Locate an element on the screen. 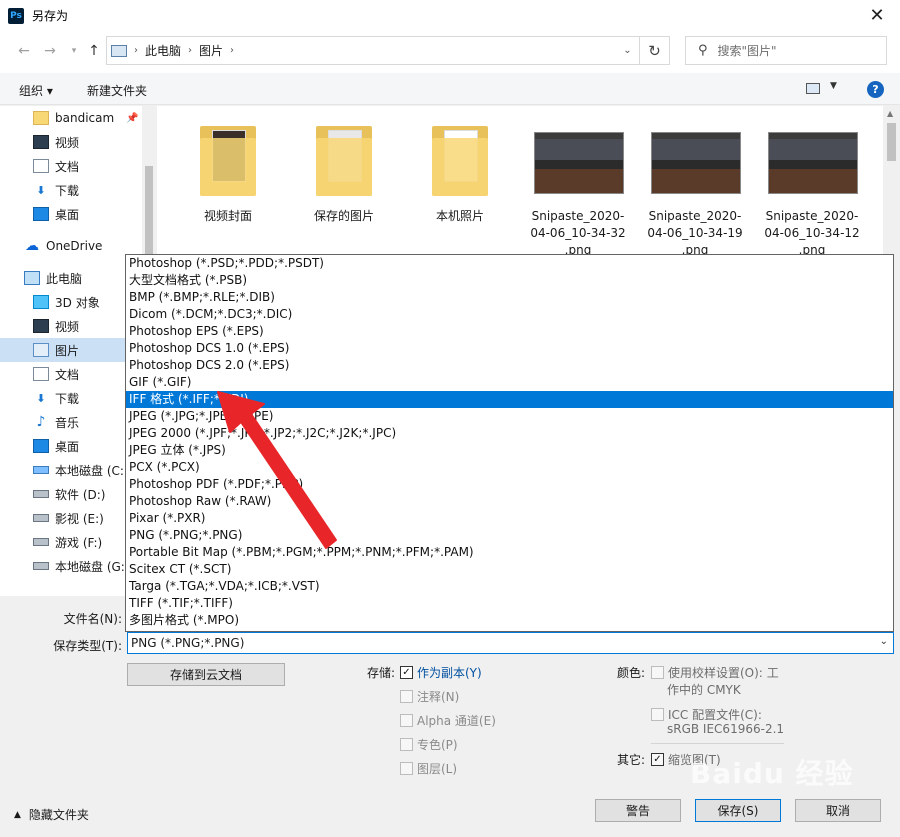 This screenshot has height=837, width=900. nav-item-documents: 文档 is located at coordinates (71, 374).